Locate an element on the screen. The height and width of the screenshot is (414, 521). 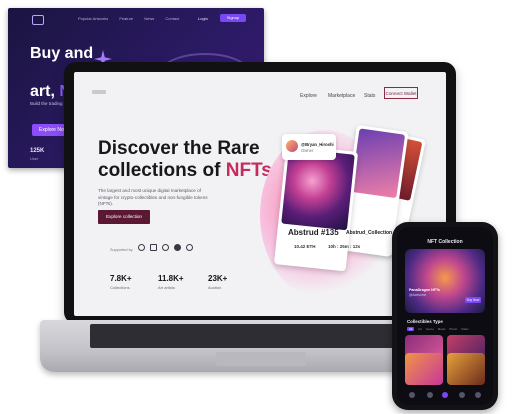
nav-marketplace: Marketplace is located at coordinates (341, 96).